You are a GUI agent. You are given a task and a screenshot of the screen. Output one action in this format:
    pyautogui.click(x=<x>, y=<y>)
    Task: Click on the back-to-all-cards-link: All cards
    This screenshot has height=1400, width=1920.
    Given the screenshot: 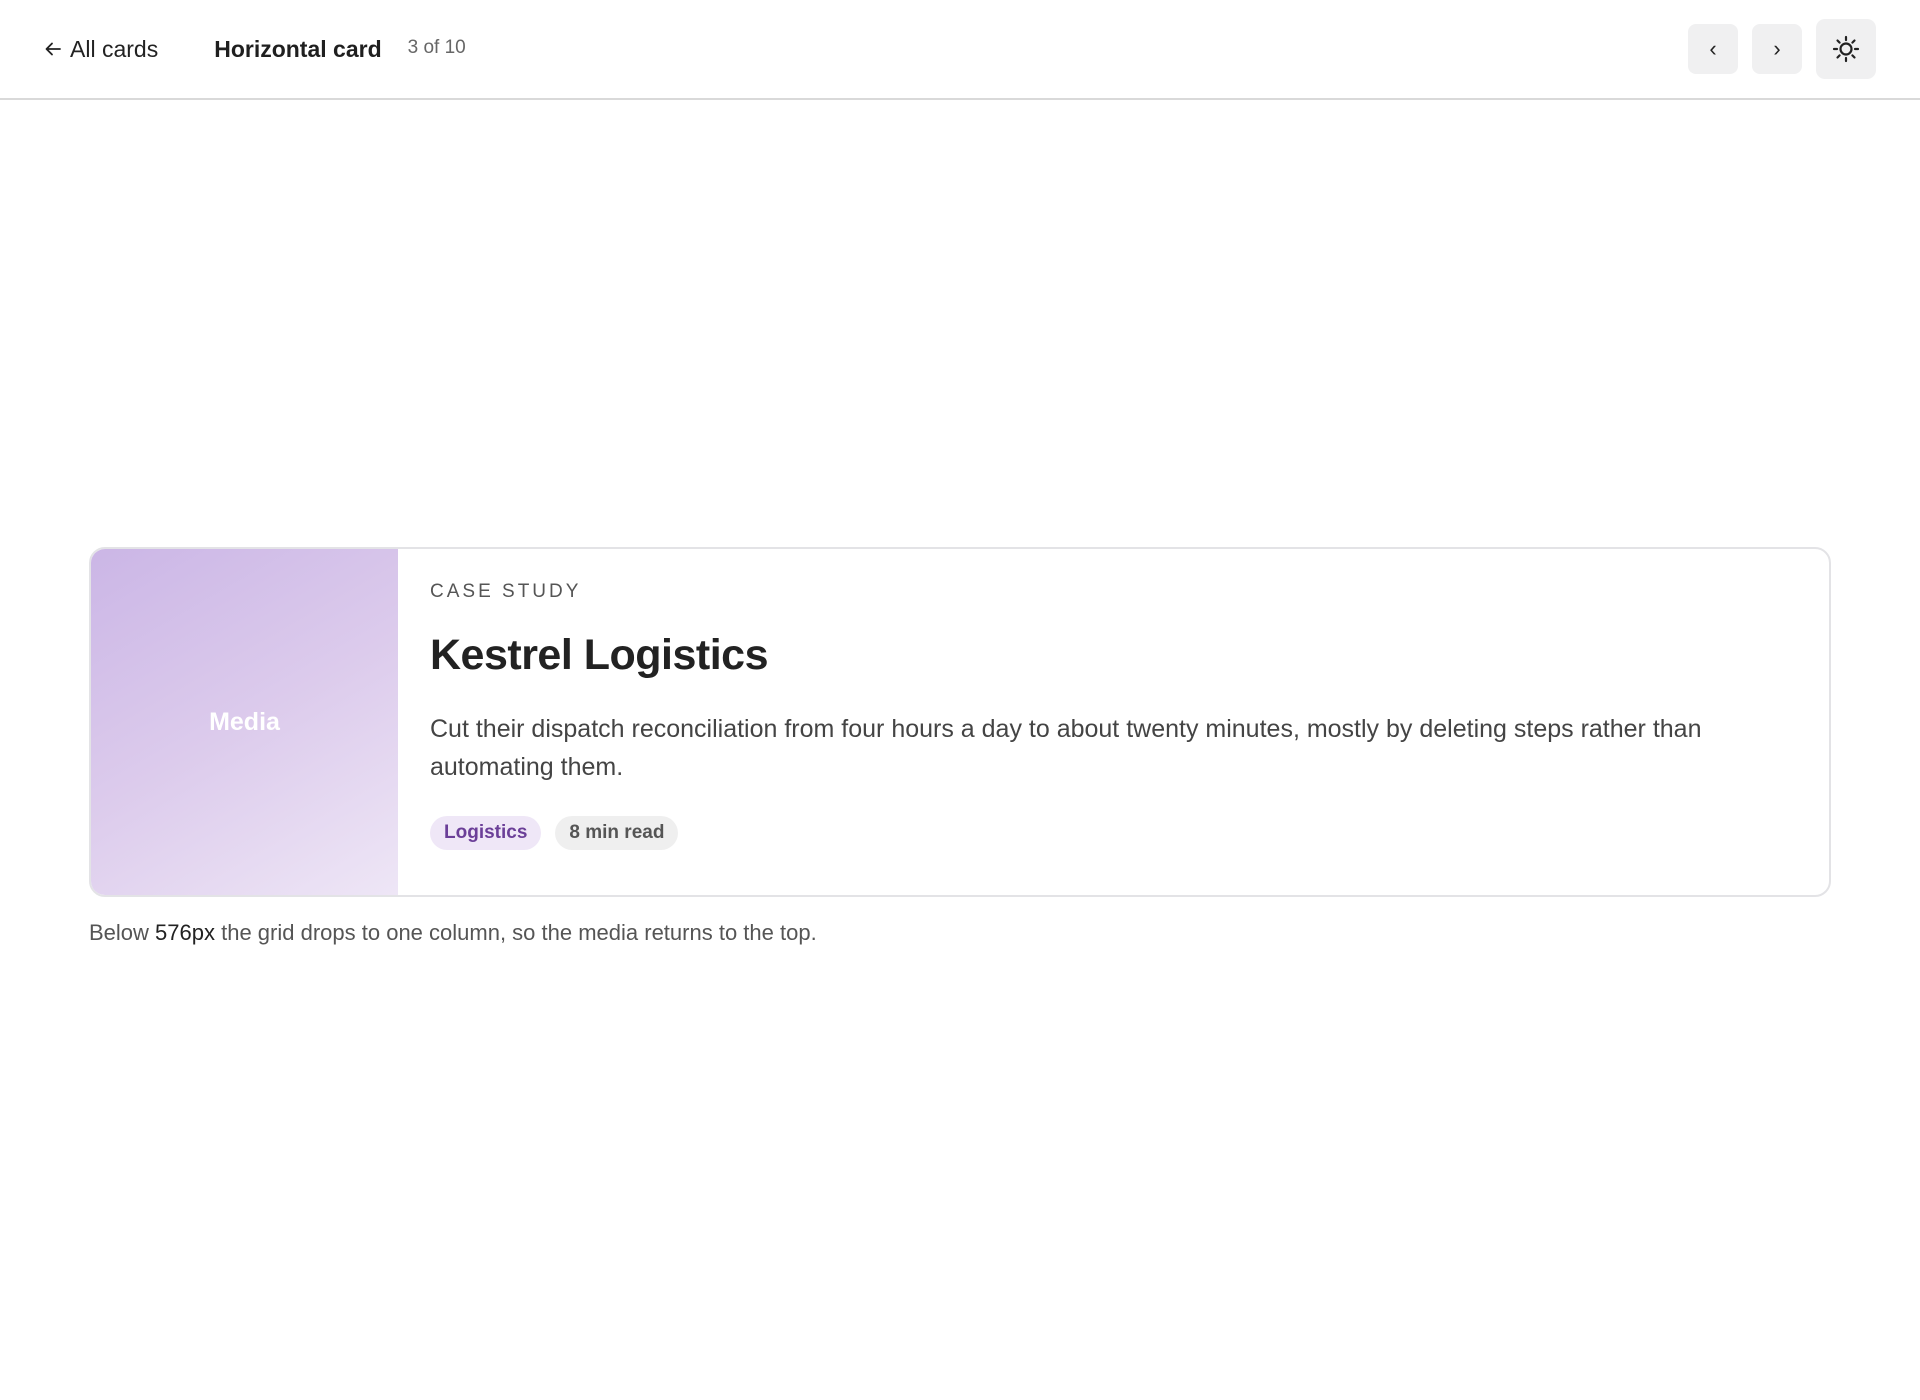 What is the action you would take?
    pyautogui.click(x=101, y=49)
    